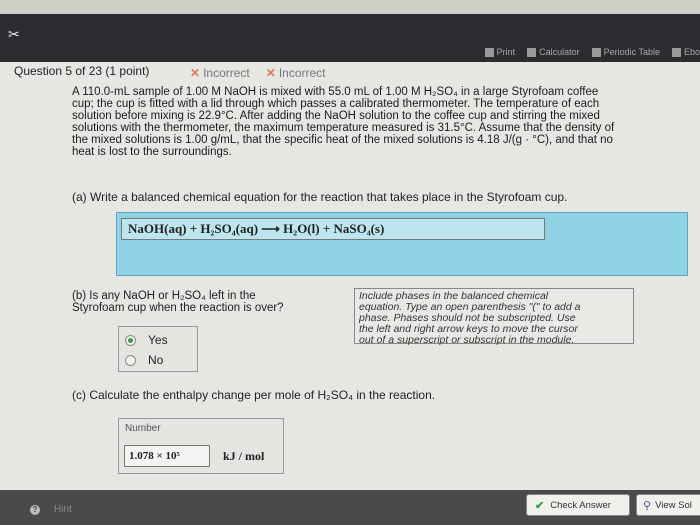 Image resolution: width=700 pixels, height=525 pixels. What do you see at coordinates (350, 507) in the screenshot?
I see `footer-bar: ? Hint ✔ Check Answer ⚲ View Sol` at bounding box center [350, 507].